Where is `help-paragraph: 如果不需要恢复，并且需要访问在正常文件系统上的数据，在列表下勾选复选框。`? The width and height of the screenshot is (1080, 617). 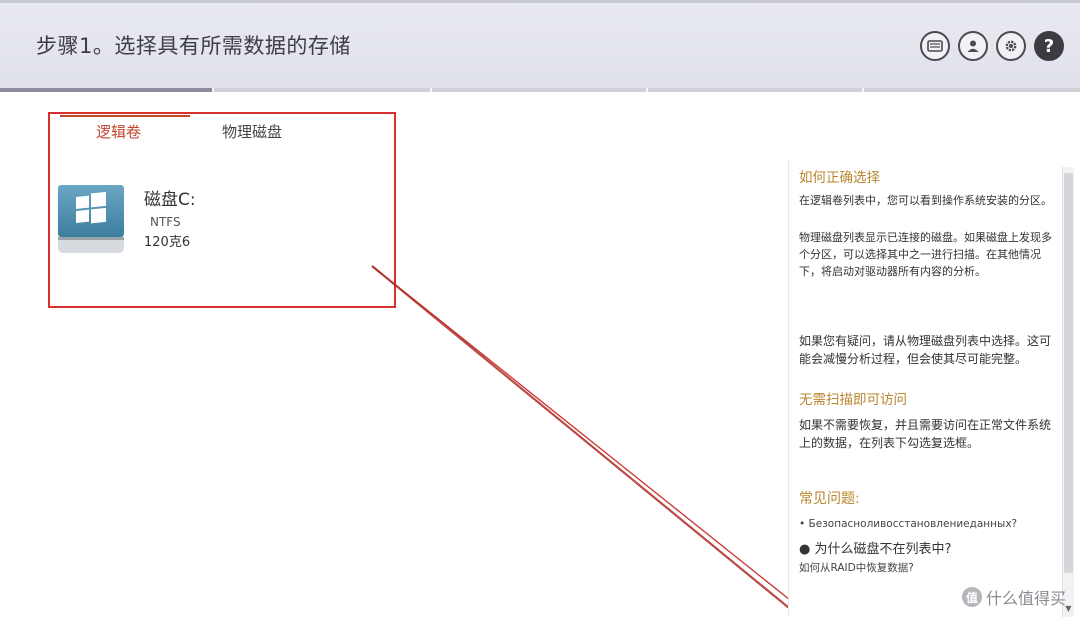 help-paragraph: 如果不需要恢复，并且需要访问在正常文件系统上的数据，在列表下勾选复选框。 is located at coordinates (925, 434).